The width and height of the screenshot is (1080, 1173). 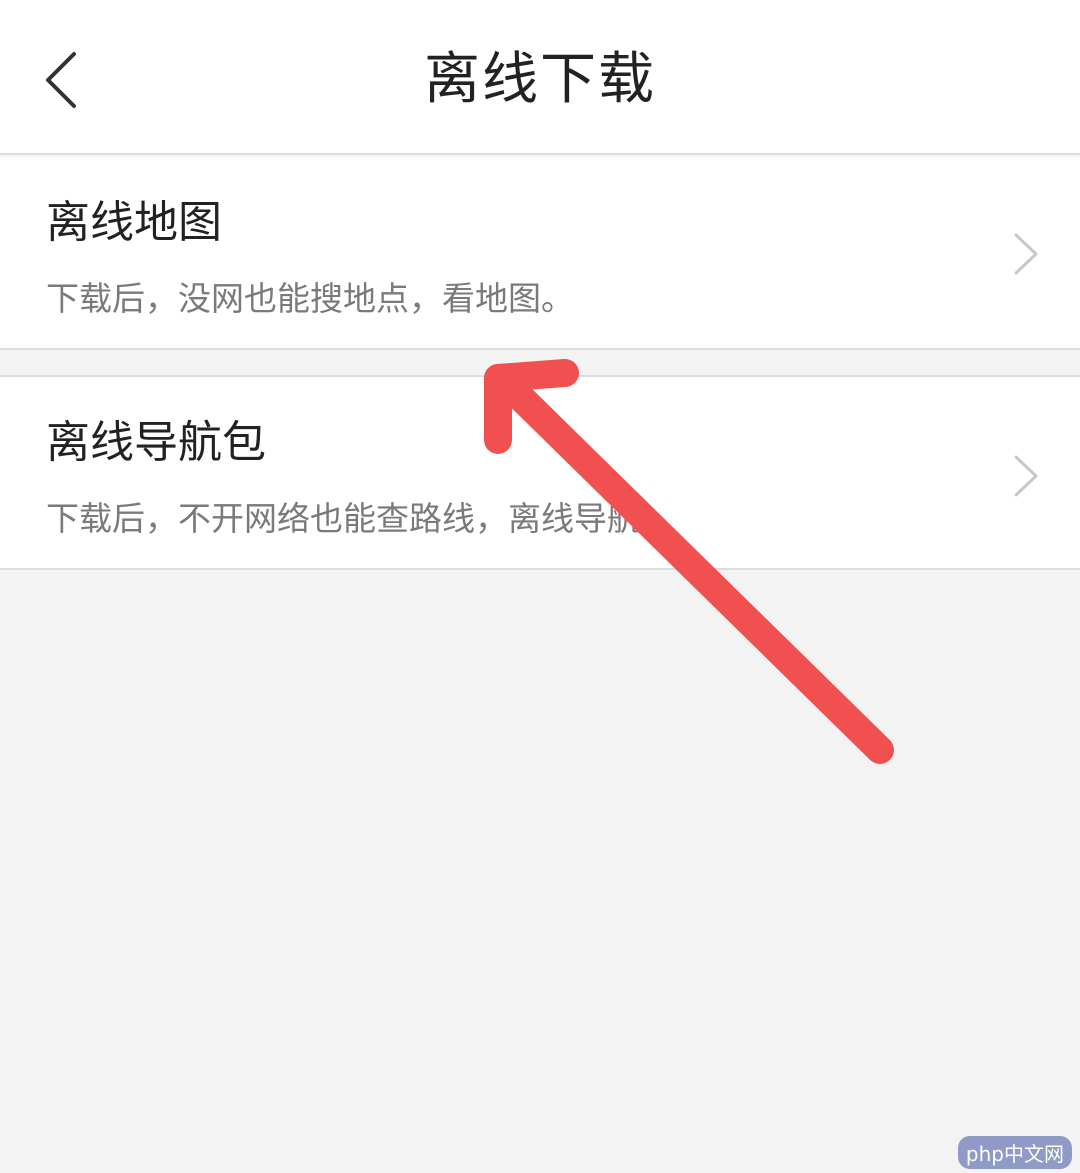 I want to click on item-title: 离线地图, so click(x=134, y=222).